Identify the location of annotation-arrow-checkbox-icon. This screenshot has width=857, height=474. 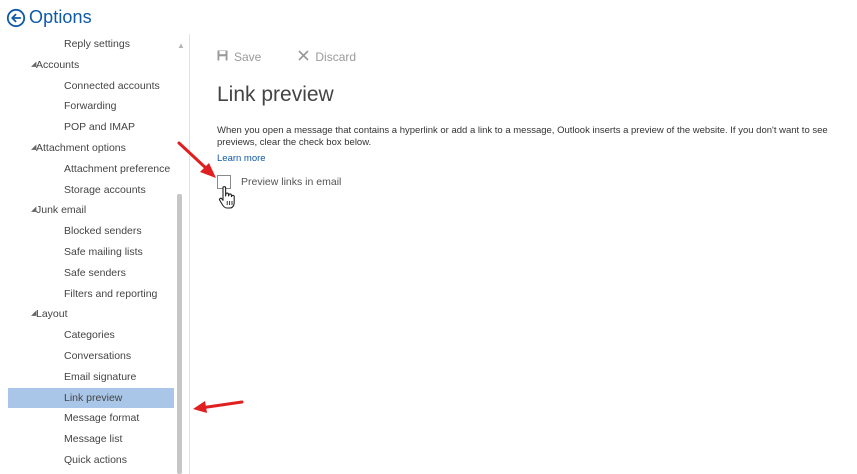
(196, 159).